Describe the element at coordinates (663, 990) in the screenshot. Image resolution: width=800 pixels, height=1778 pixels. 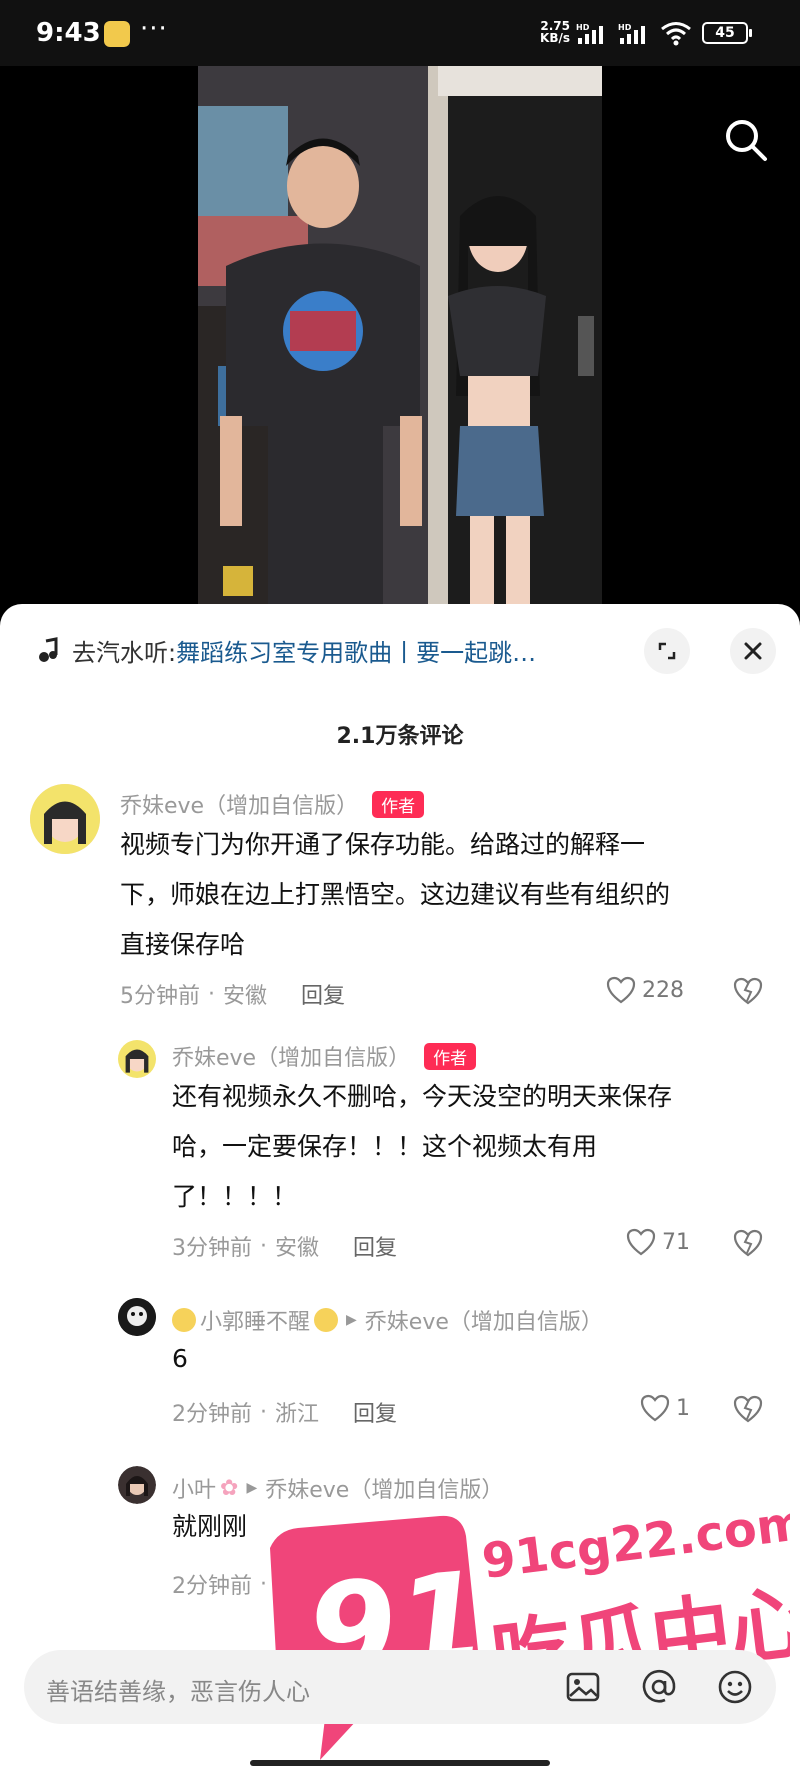
I see `like-count: 228` at that location.